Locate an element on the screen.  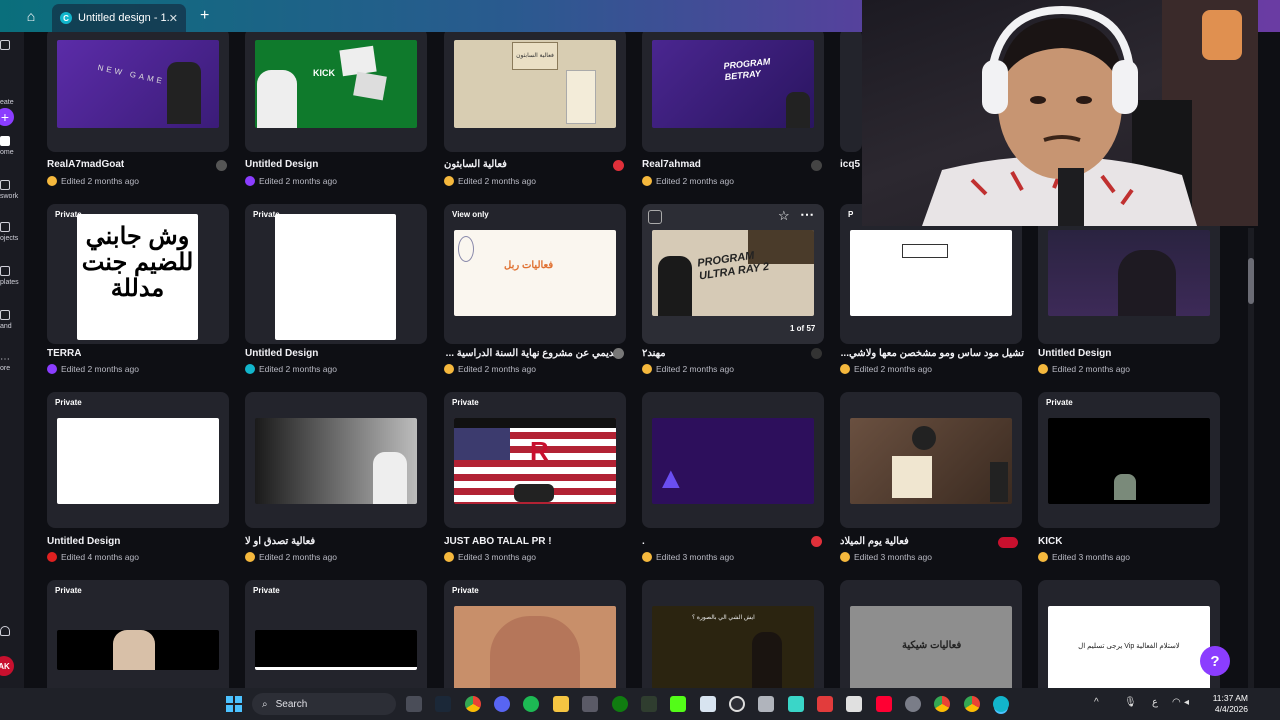
adobe-icon is located at coordinates (884, 704).